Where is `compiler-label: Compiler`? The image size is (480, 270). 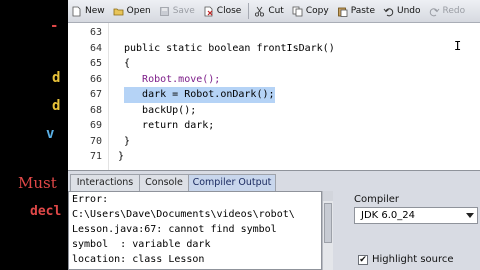
compiler-label: Compiler is located at coordinates (377, 199).